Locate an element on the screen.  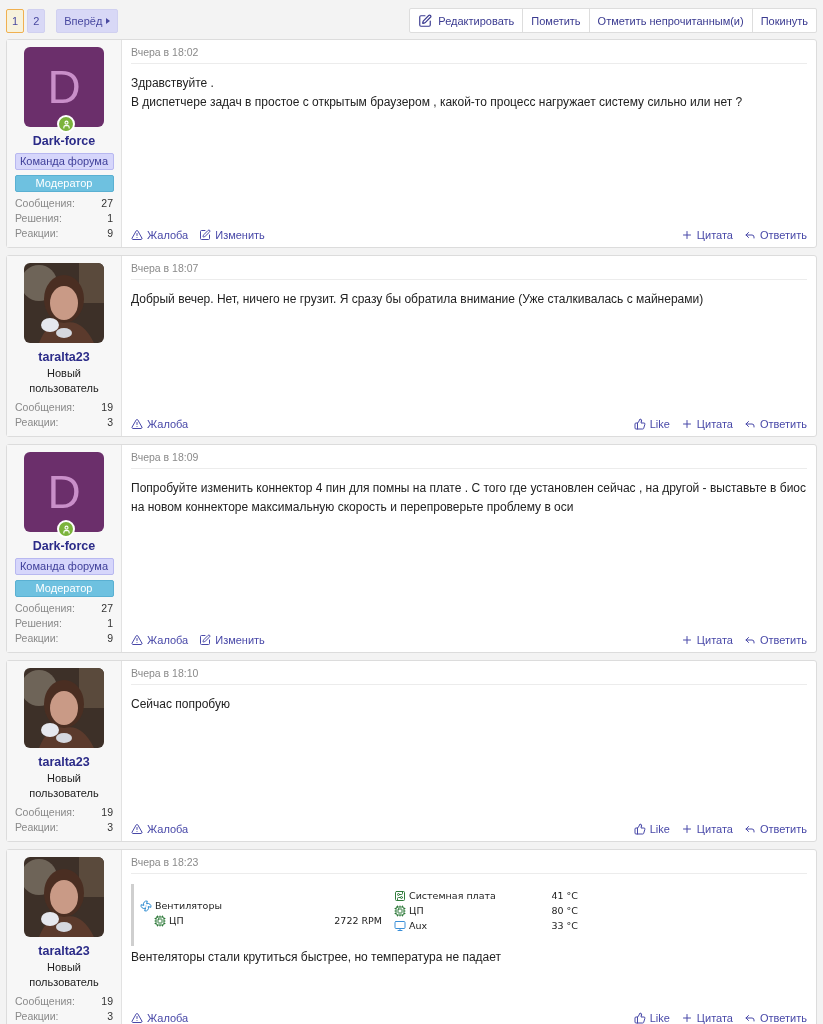
page-link: 1 is located at coordinates (15, 20).